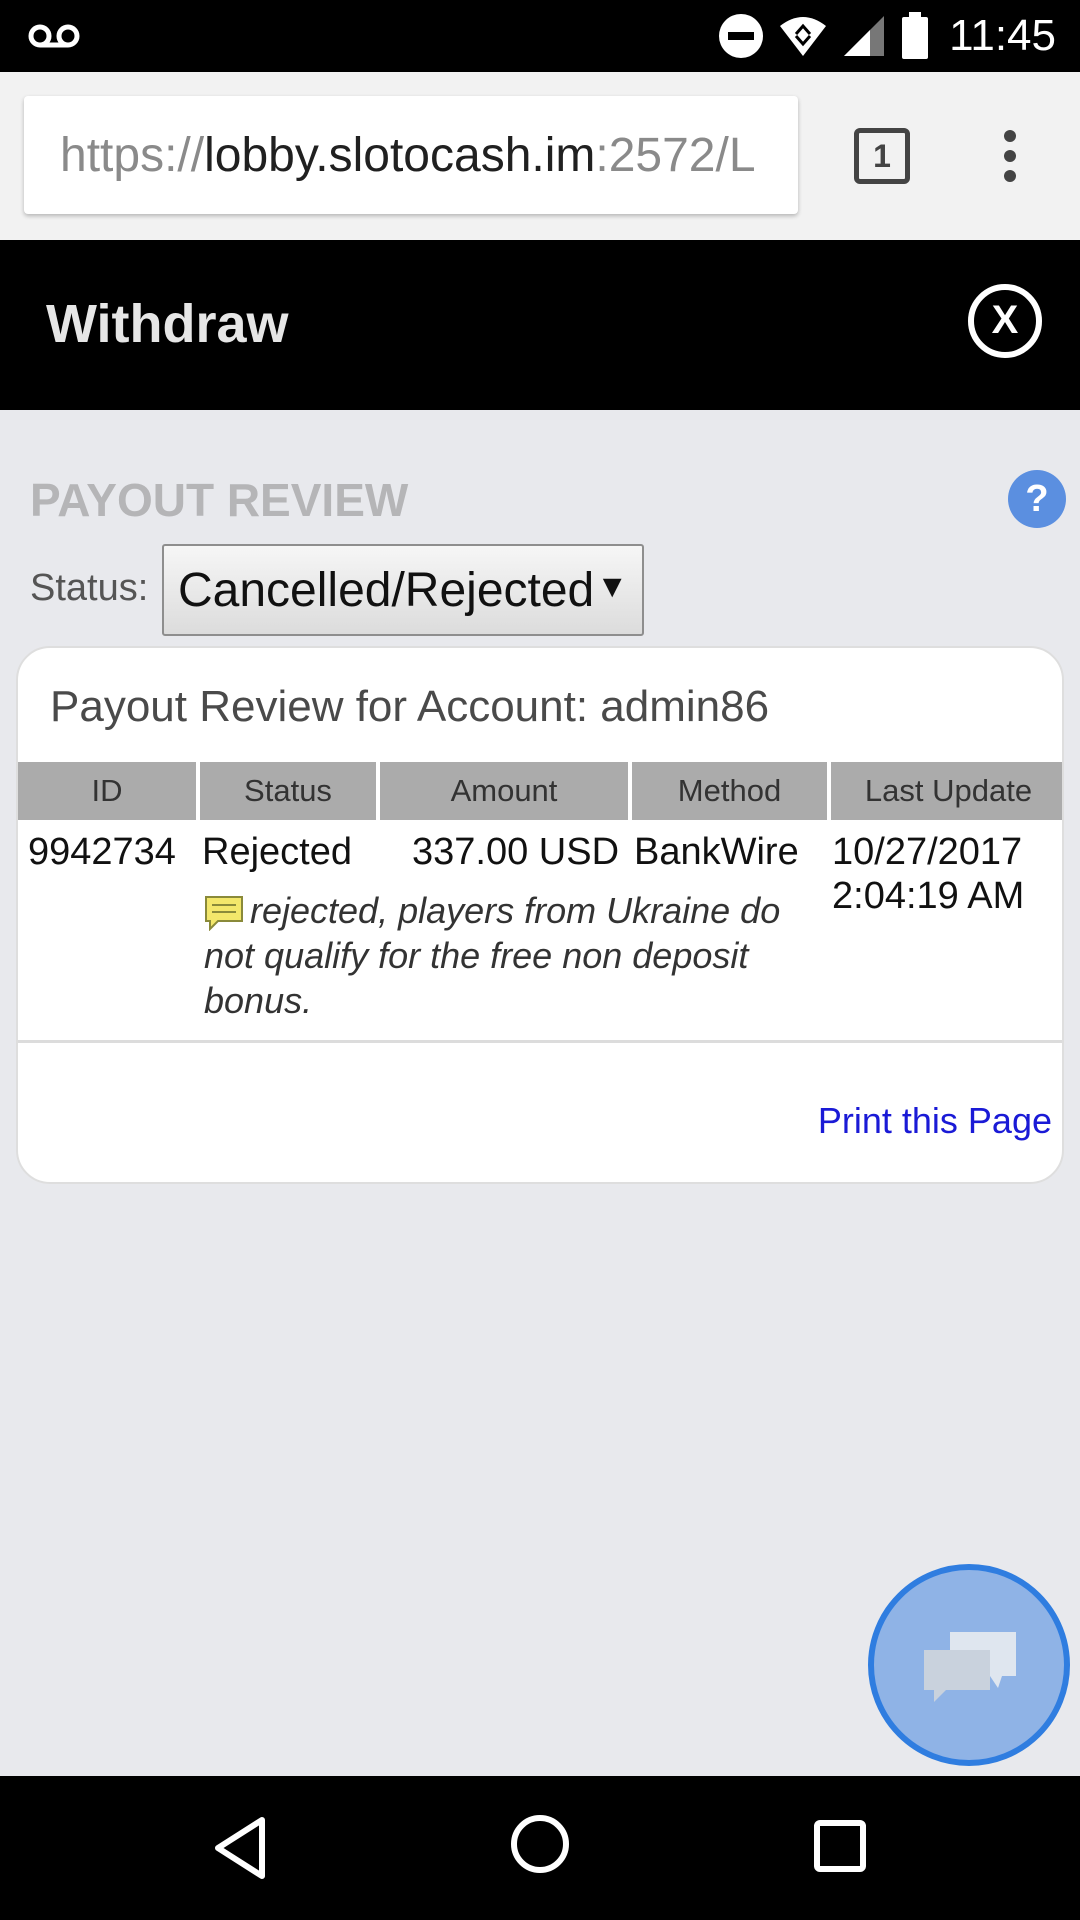 This screenshot has width=1080, height=1920. Describe the element at coordinates (540, 1041) in the screenshot. I see `divider` at that location.